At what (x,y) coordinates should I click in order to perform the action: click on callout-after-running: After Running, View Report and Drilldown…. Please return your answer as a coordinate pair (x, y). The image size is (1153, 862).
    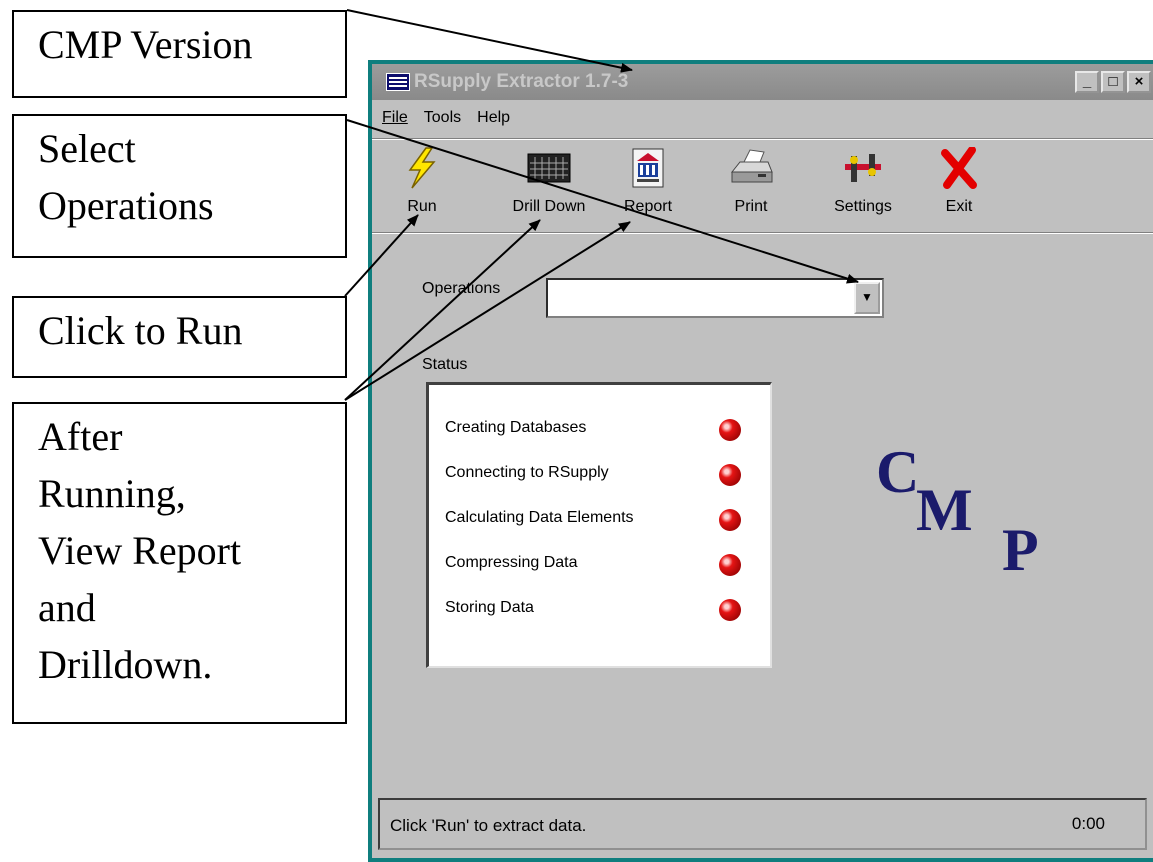
    Looking at the image, I should click on (179, 563).